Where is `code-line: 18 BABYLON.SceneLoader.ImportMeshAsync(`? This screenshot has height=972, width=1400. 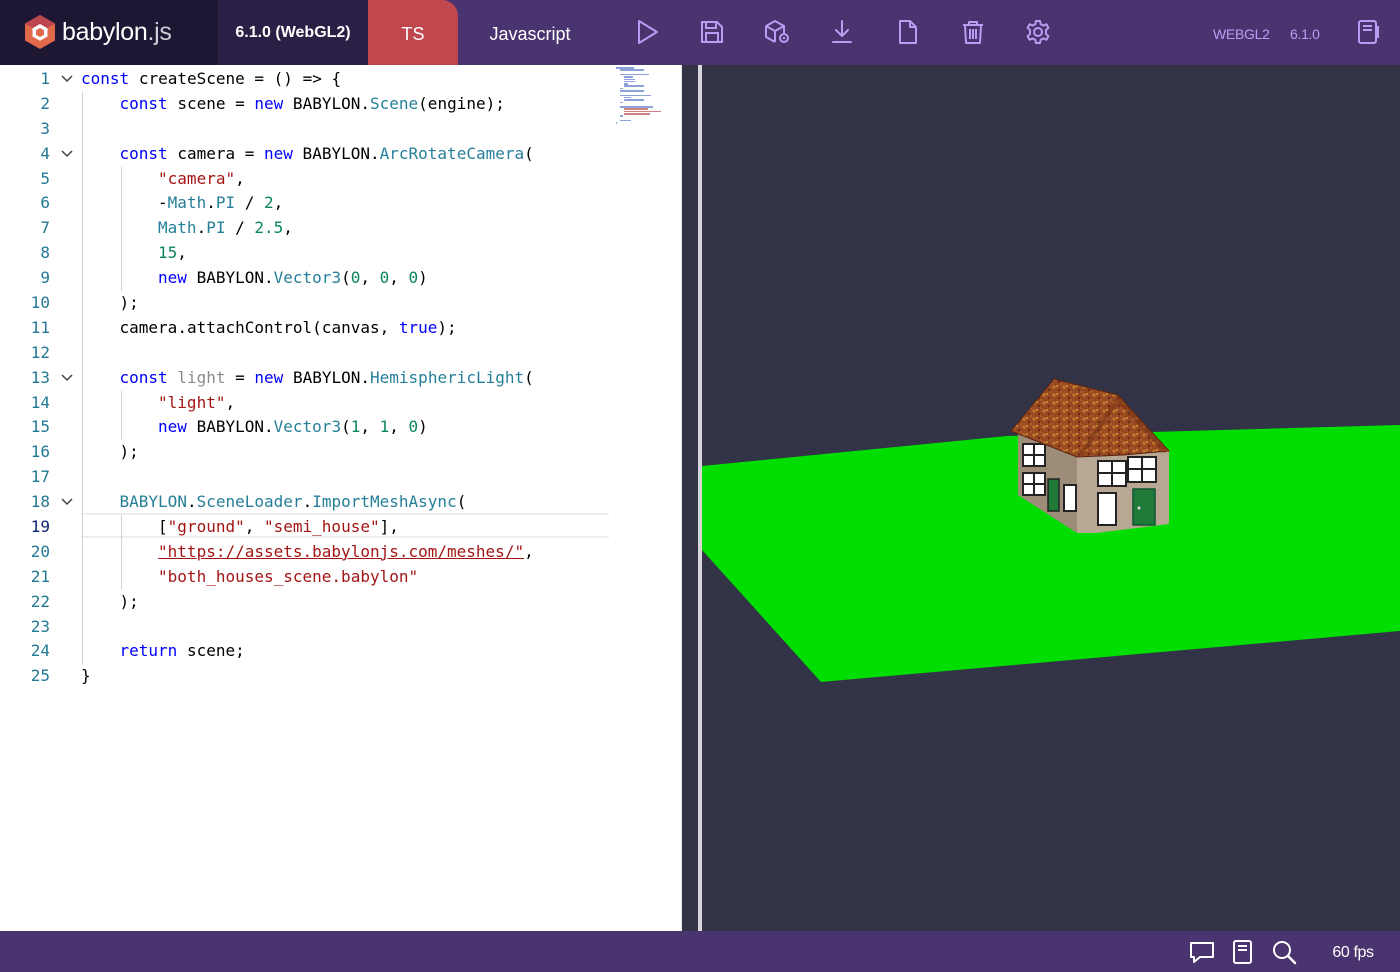 code-line: 18 BABYLON.SceneLoader.ImportMeshAsync( is located at coordinates (305, 502).